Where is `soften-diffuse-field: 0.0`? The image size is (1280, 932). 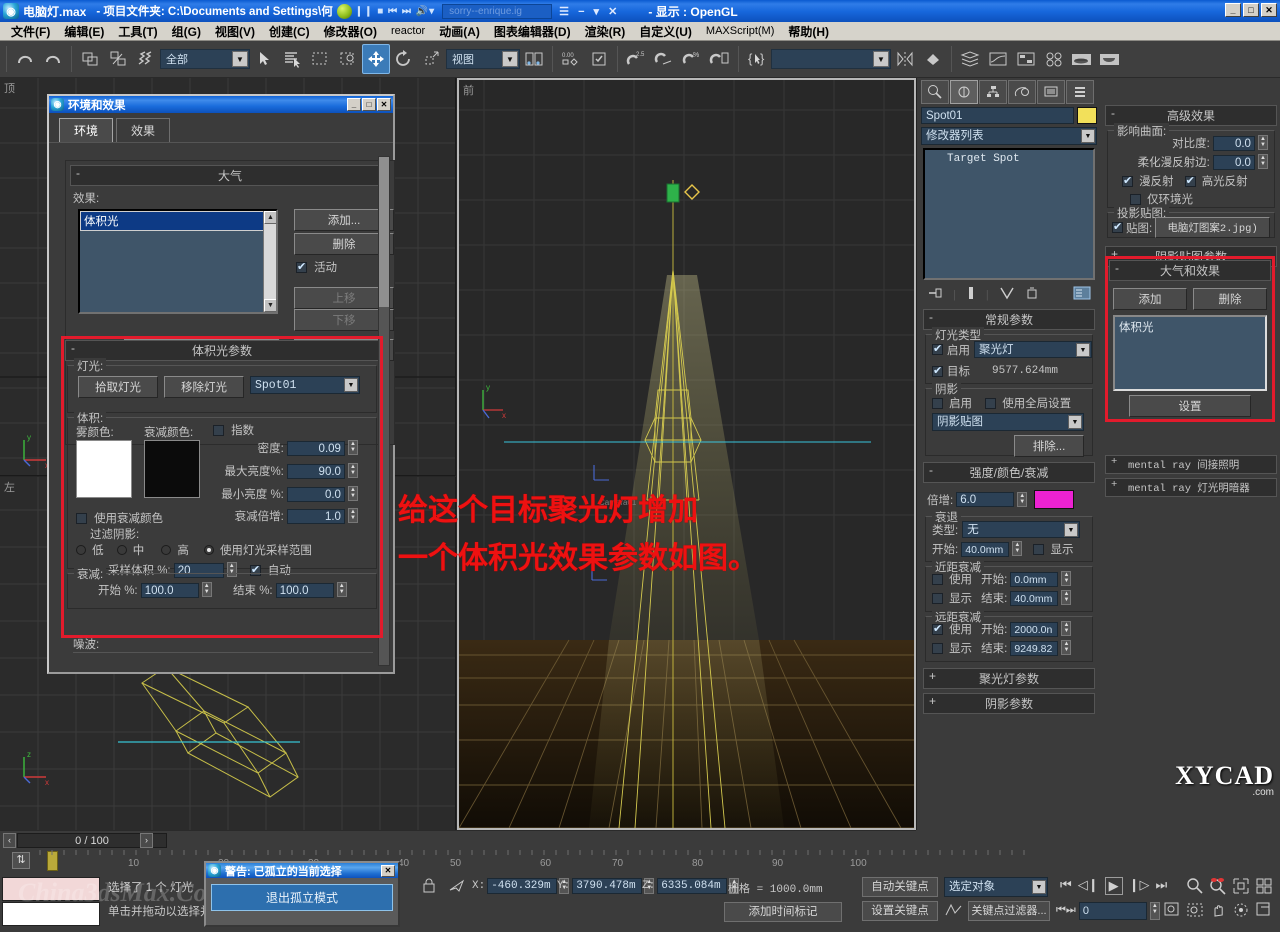 soften-diffuse-field: 0.0 is located at coordinates (1233, 162).